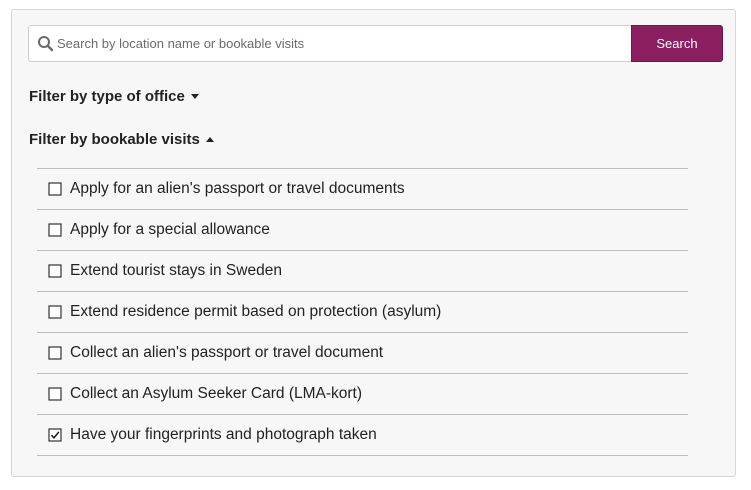 The height and width of the screenshot is (490, 751). I want to click on visit-option: Collect an Asylum Seeker Card (LMA-kort), so click(362, 394).